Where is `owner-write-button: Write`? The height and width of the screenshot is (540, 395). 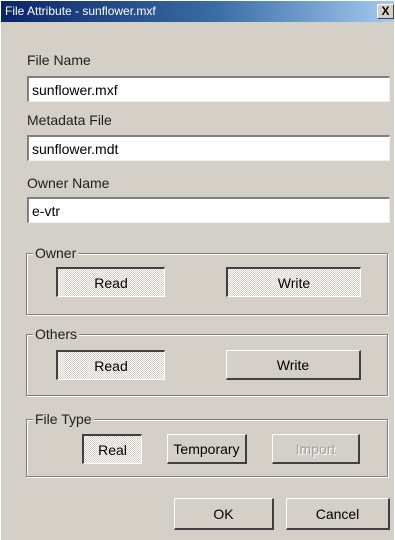 owner-write-button: Write is located at coordinates (293, 282).